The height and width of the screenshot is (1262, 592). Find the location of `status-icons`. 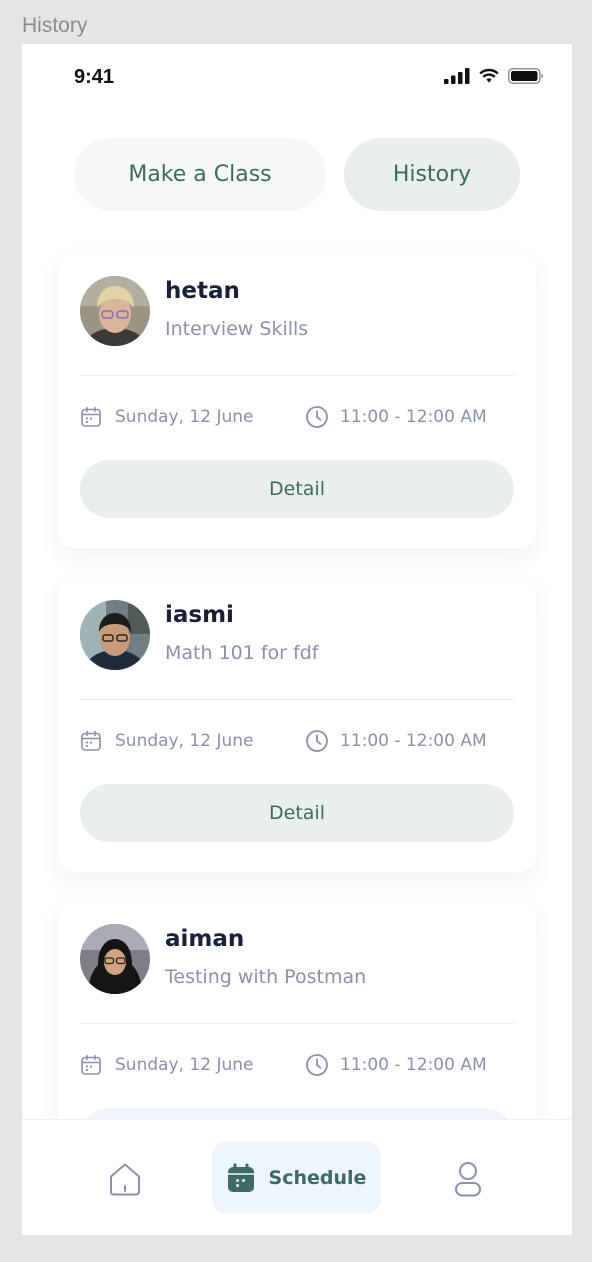

status-icons is located at coordinates (494, 76).